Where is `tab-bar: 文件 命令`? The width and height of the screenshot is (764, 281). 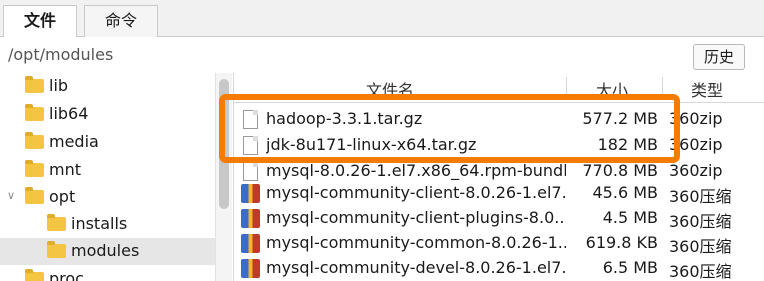
tab-bar: 文件 命令 is located at coordinates (382, 19).